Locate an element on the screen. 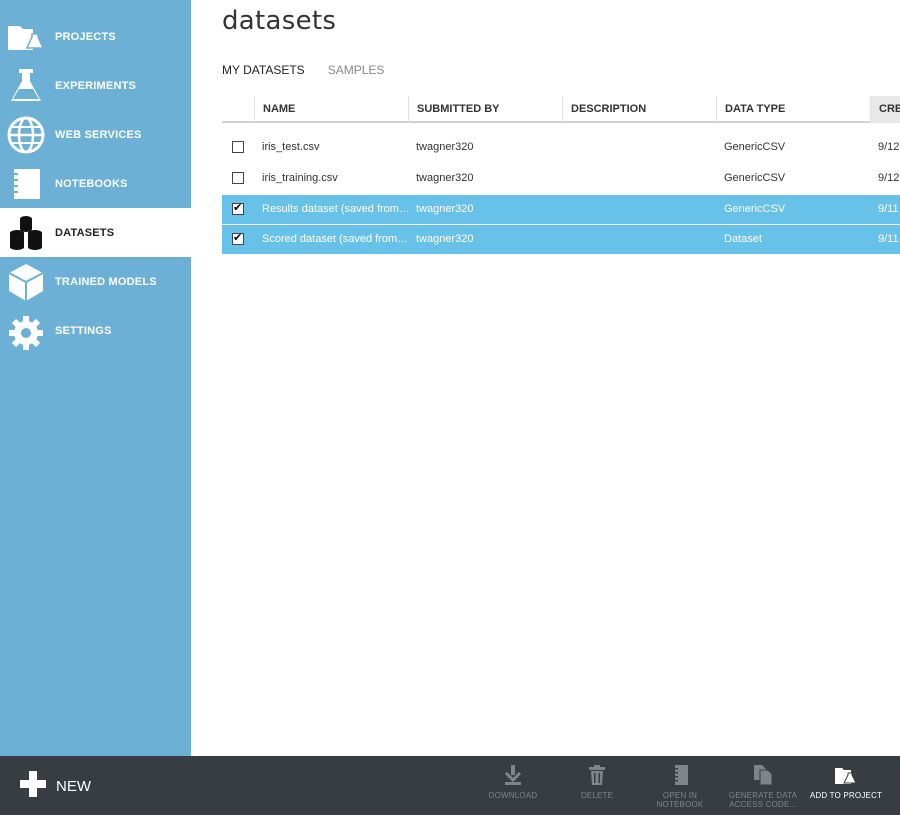  tab-my-datasets: MY DATASETS is located at coordinates (263, 70).